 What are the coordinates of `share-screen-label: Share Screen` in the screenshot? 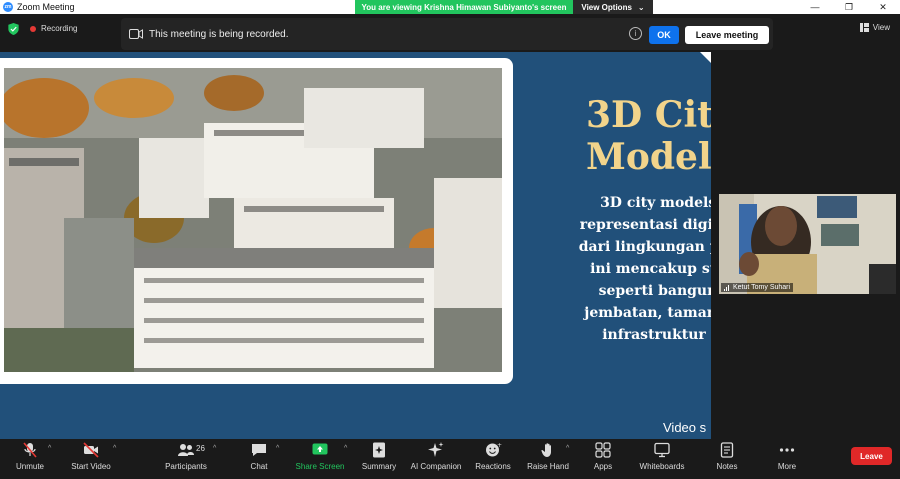 It's located at (320, 466).